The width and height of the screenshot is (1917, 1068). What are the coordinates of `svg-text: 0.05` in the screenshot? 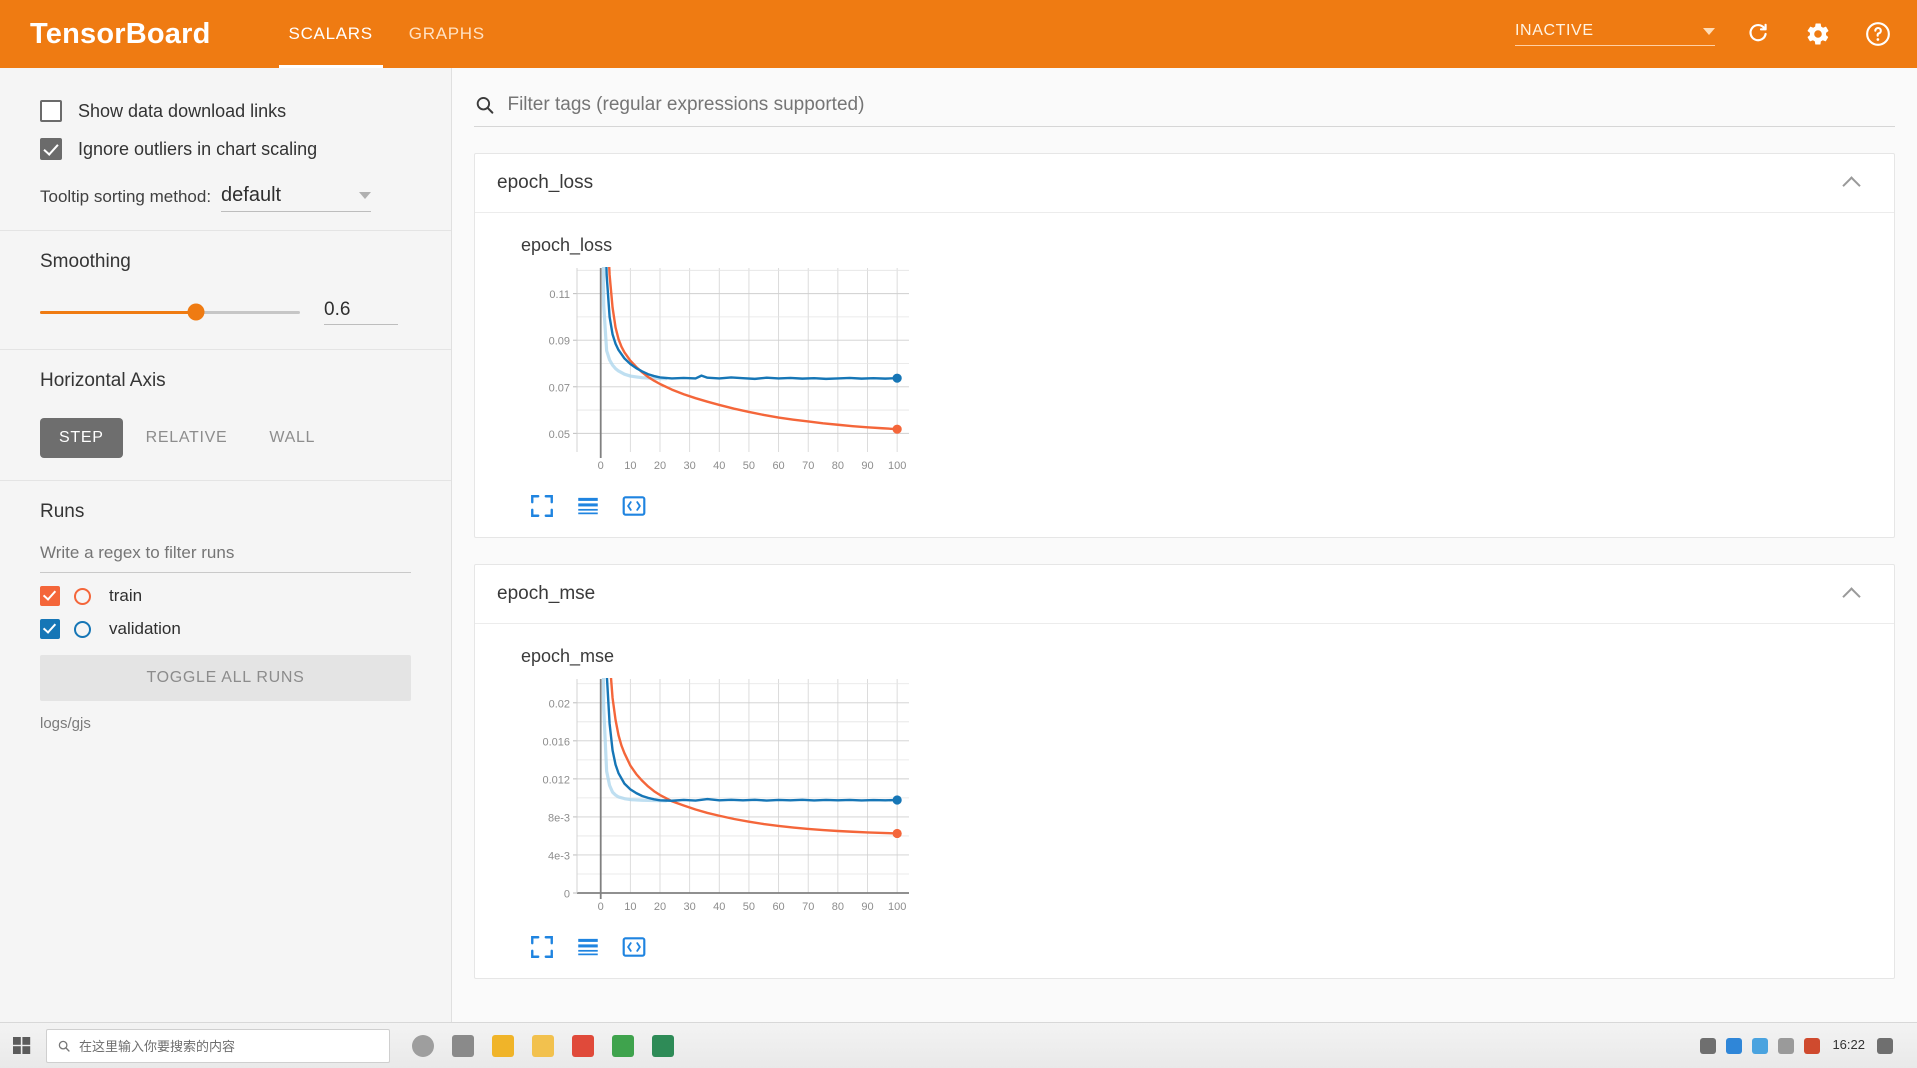 It's located at (559, 435).